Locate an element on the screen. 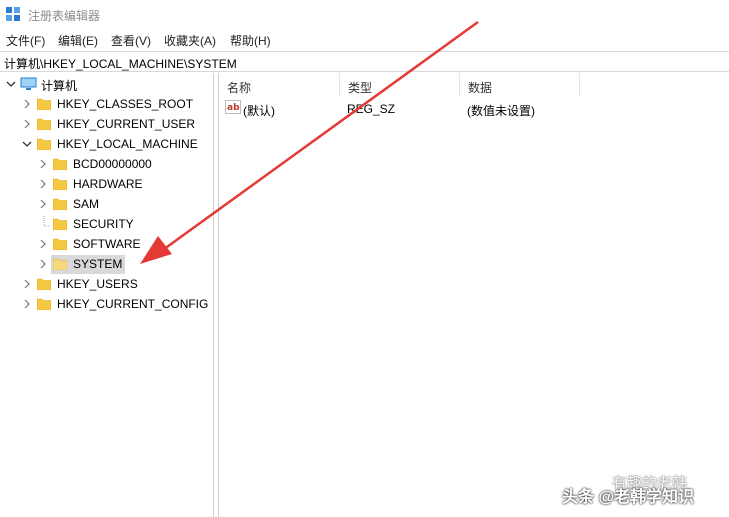  ab-string-icon: ab is located at coordinates (233, 107).